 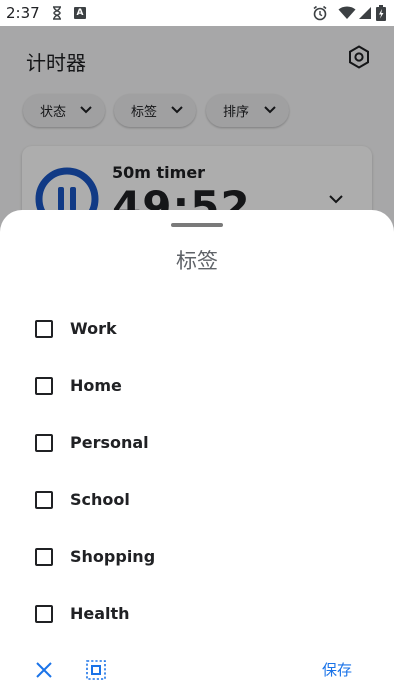 I want to click on battery-charging-icon, so click(x=381, y=13).